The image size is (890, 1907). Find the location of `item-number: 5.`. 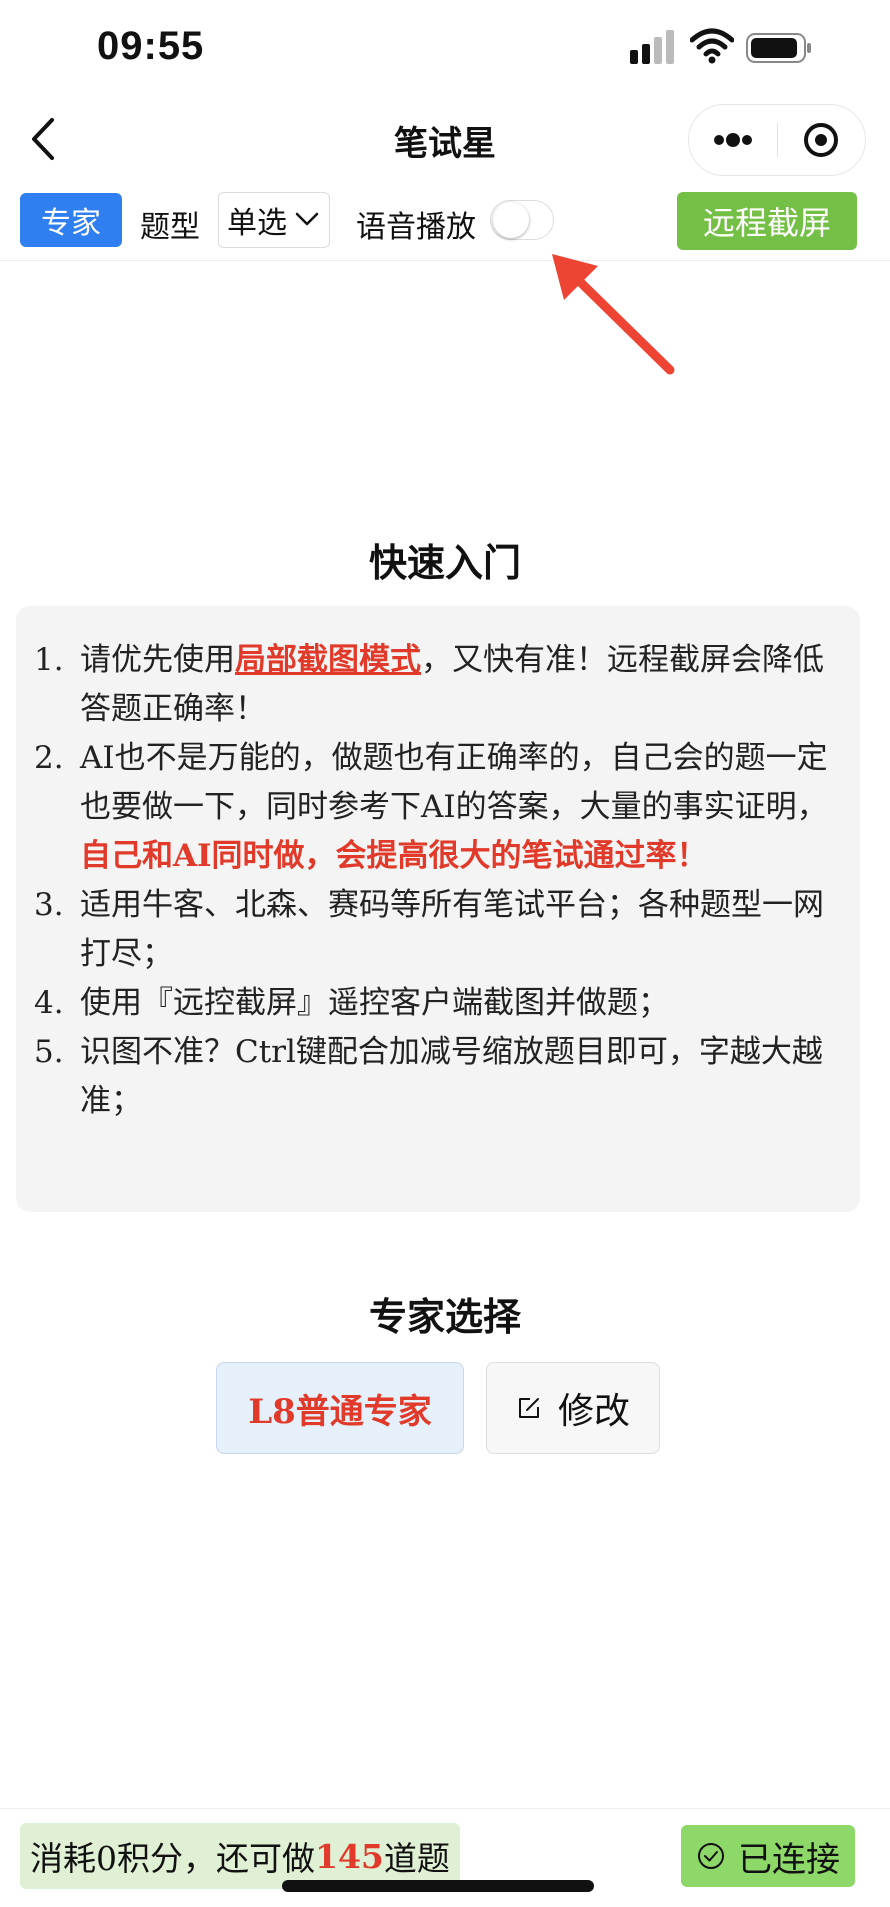

item-number: 5. is located at coordinates (49, 1052).